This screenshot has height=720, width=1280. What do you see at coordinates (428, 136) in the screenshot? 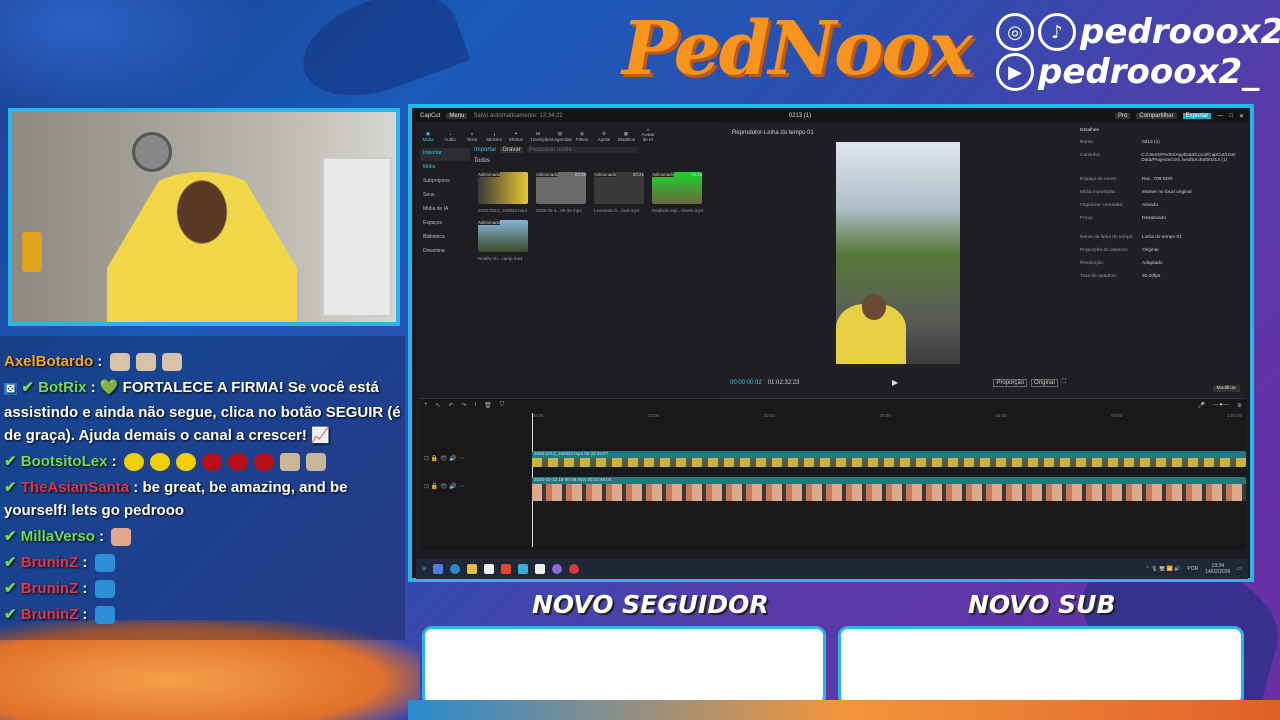
I see `tool-media: ▣ Mídia` at bounding box center [428, 136].